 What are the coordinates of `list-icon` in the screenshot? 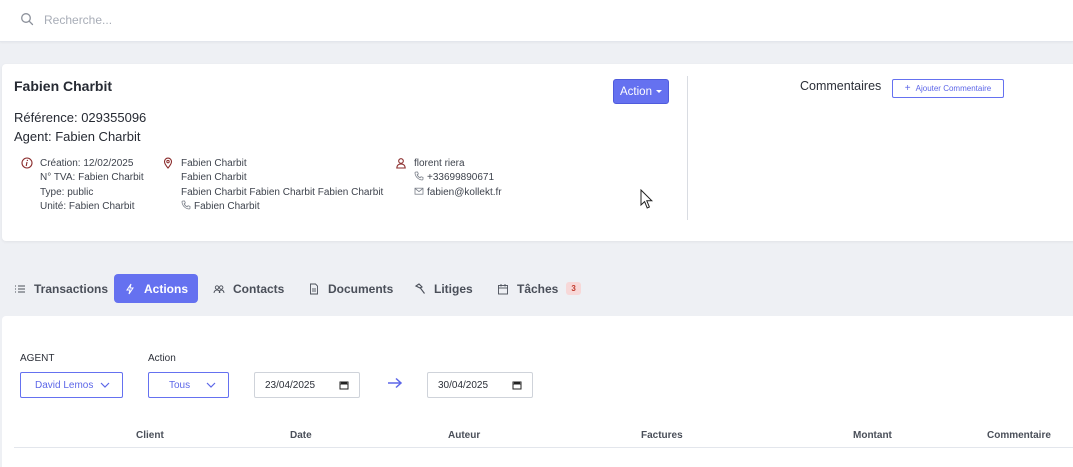 It's located at (20, 288).